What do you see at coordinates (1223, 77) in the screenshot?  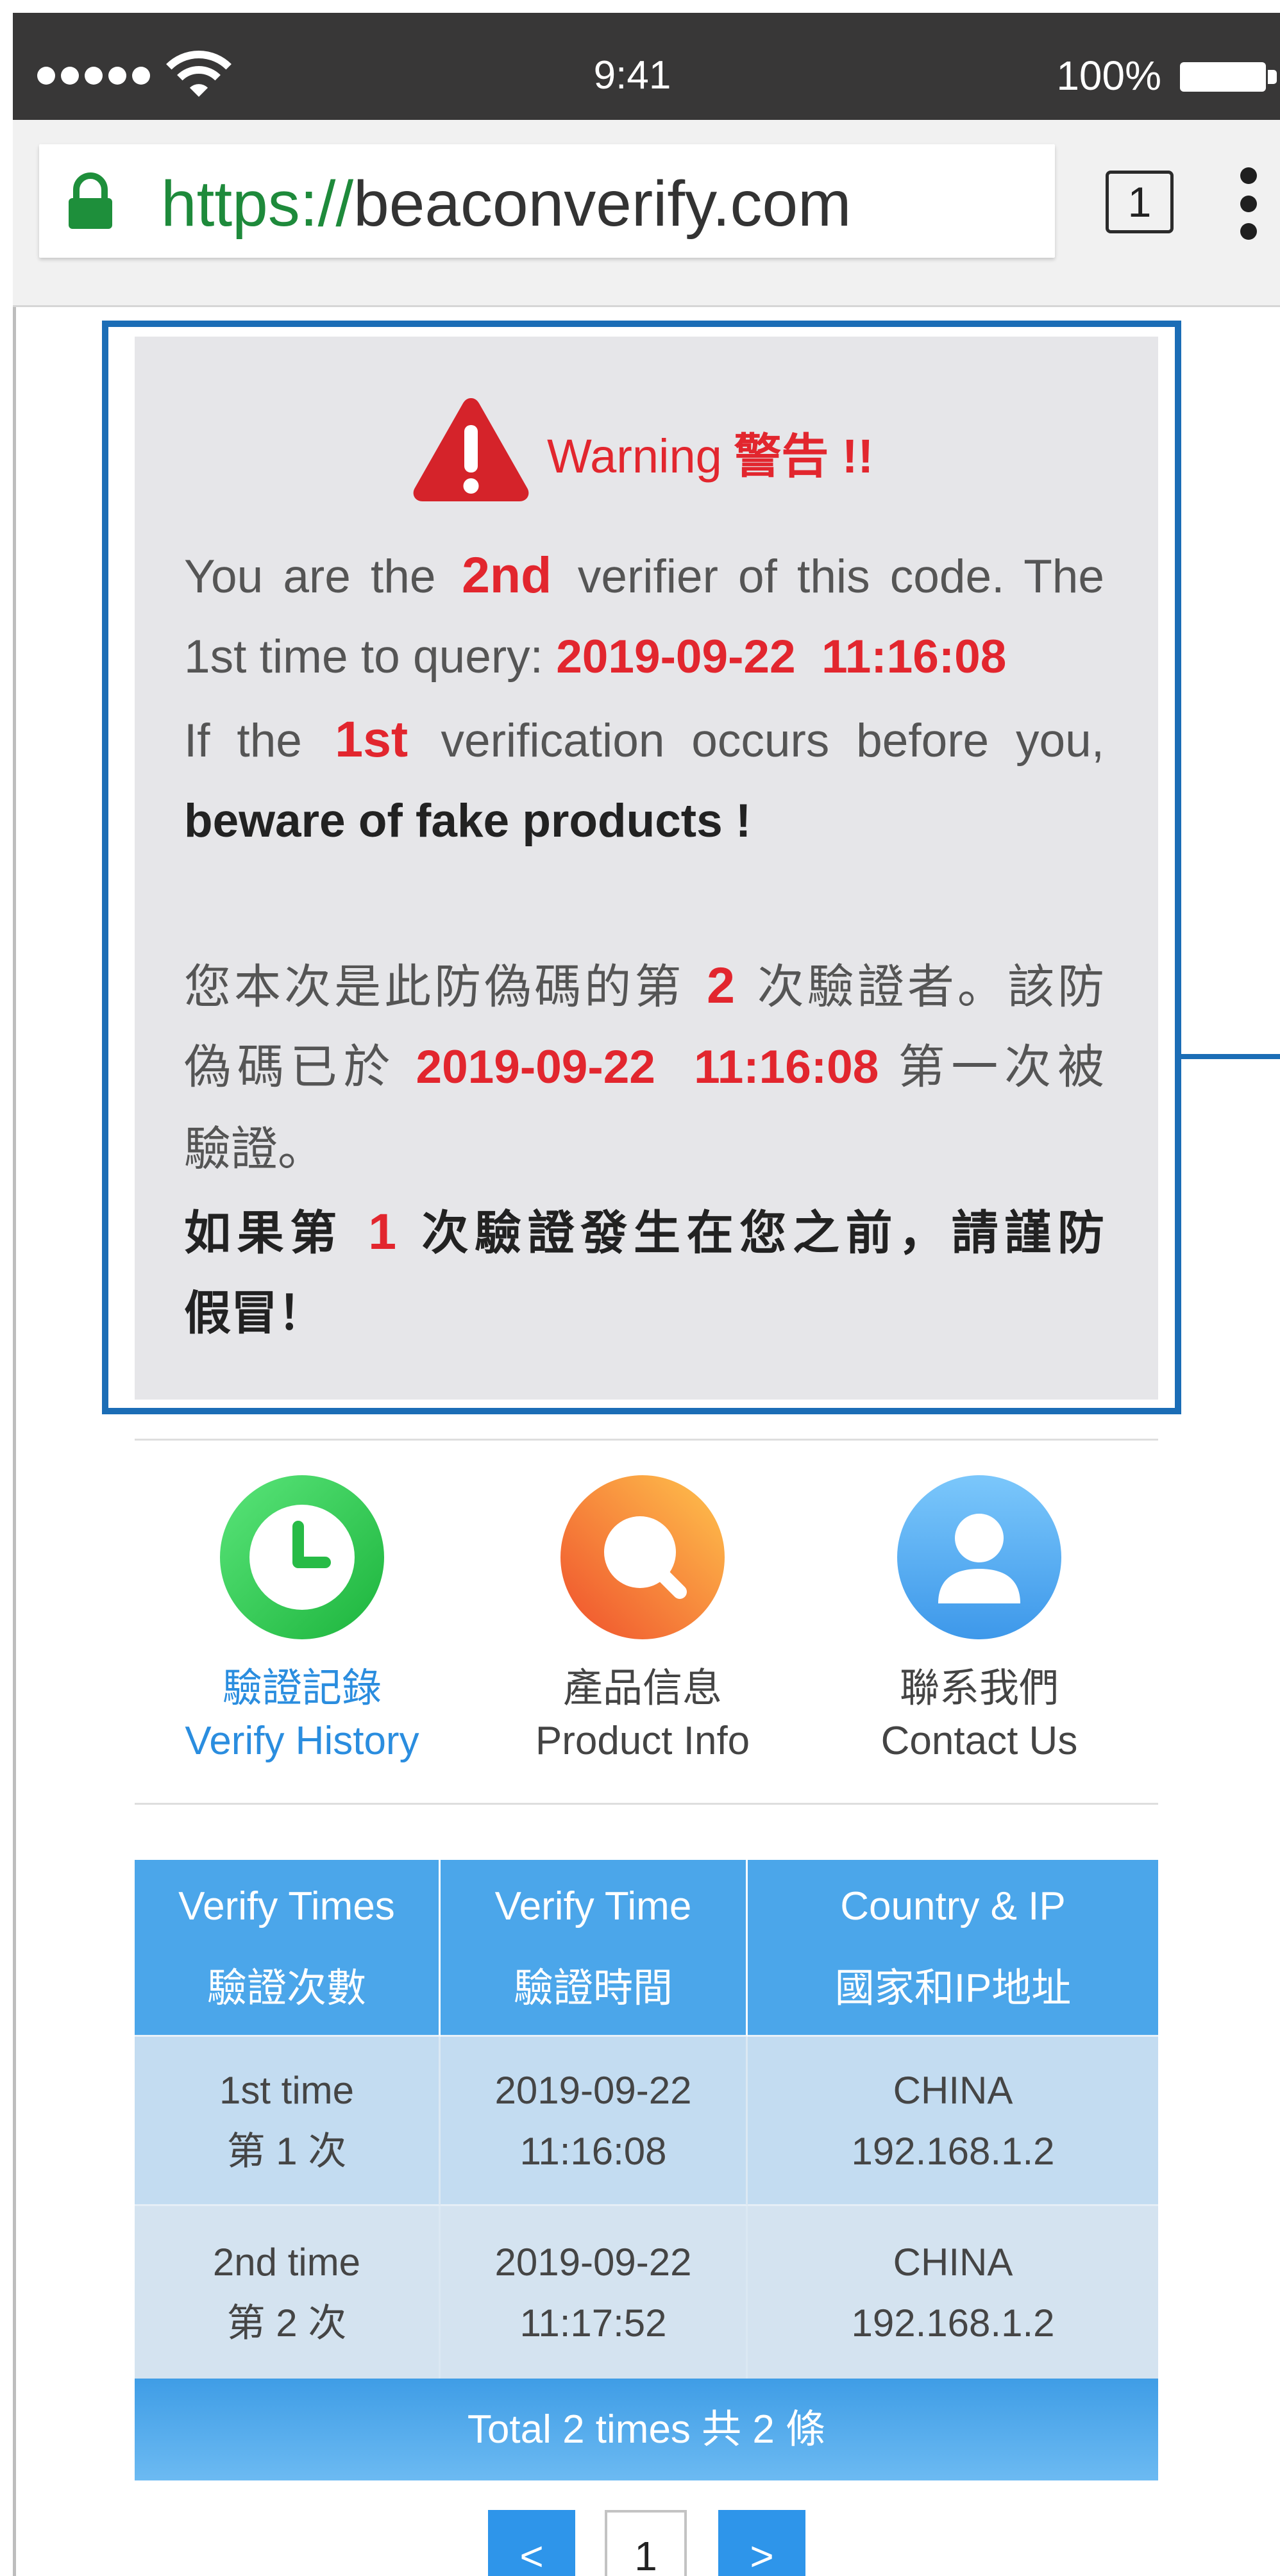 I see `battery-icon` at bounding box center [1223, 77].